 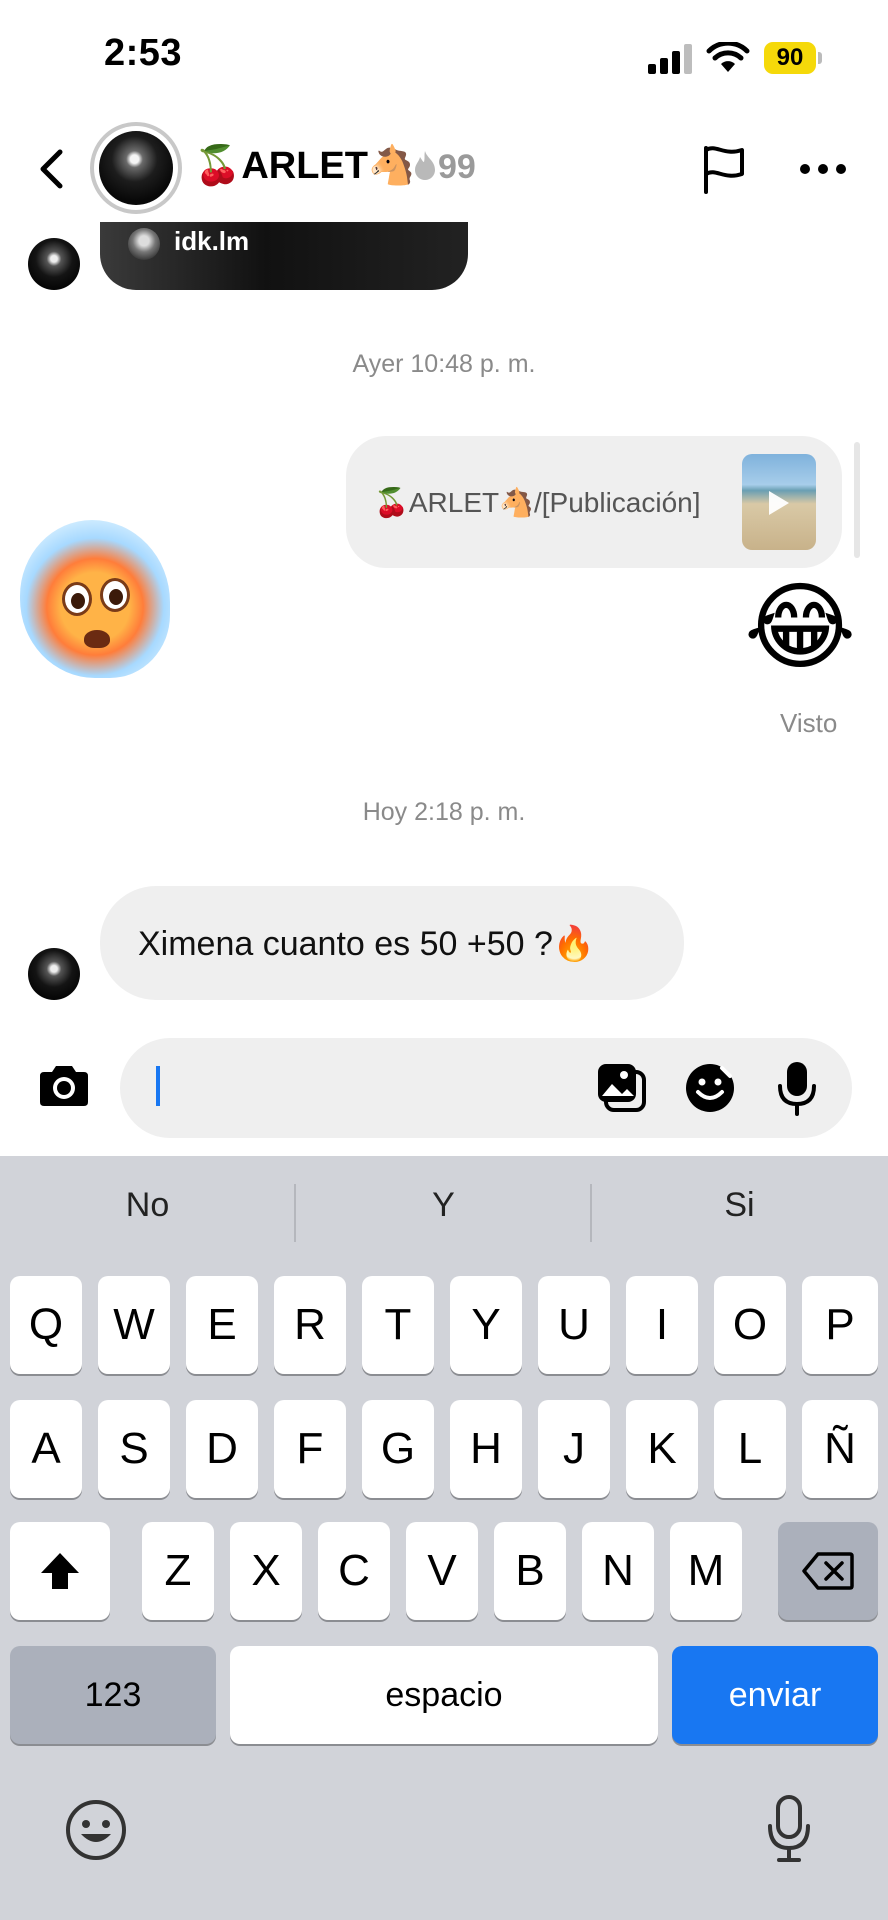 I want to click on key-o: O, so click(x=750, y=1325).